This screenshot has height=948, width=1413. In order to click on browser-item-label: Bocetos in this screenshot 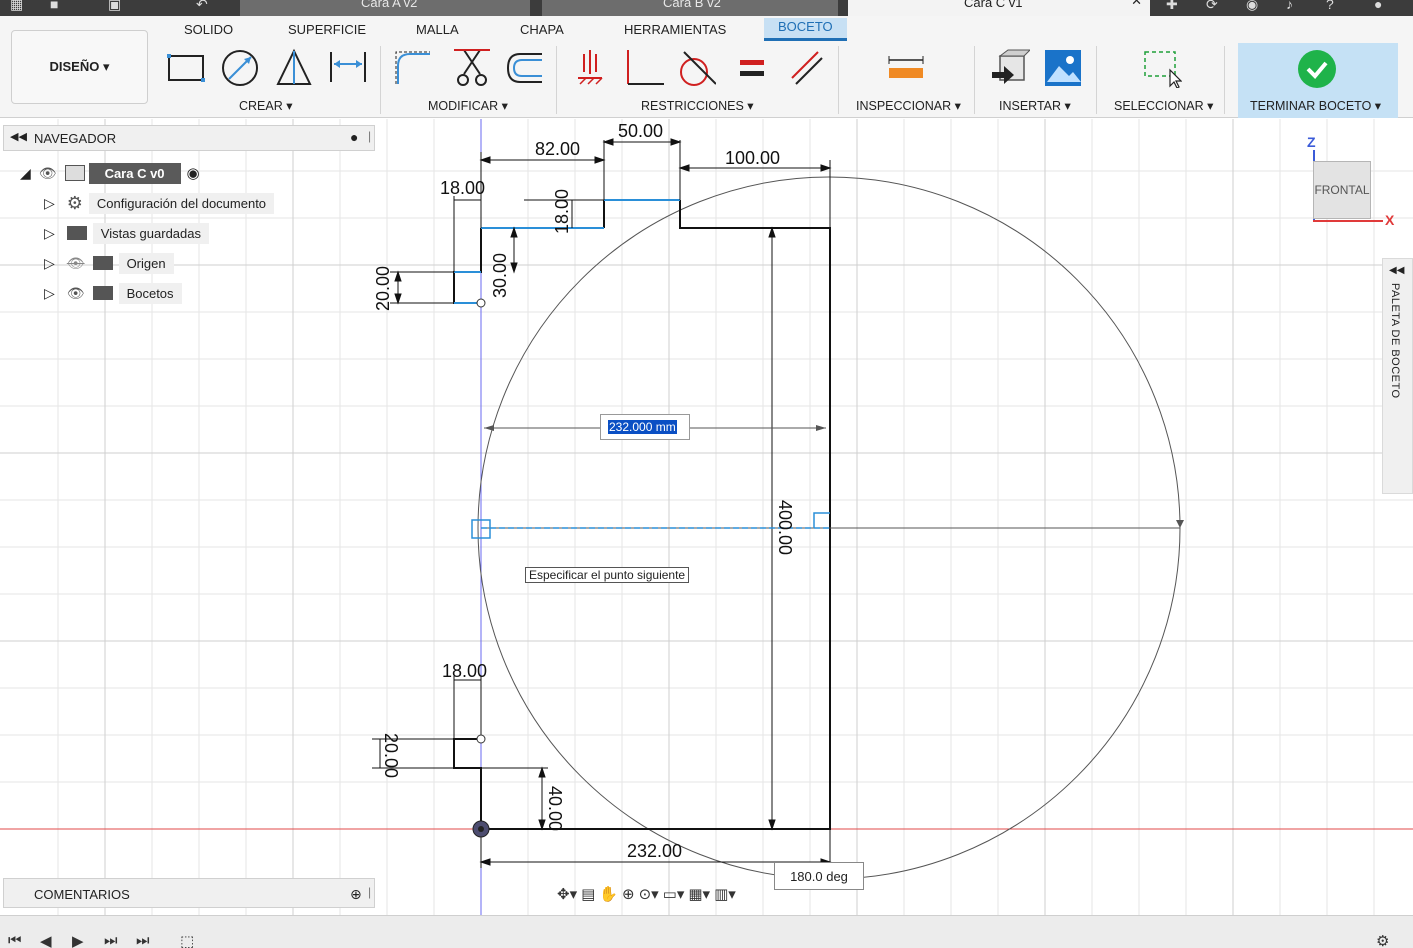, I will do `click(150, 293)`.